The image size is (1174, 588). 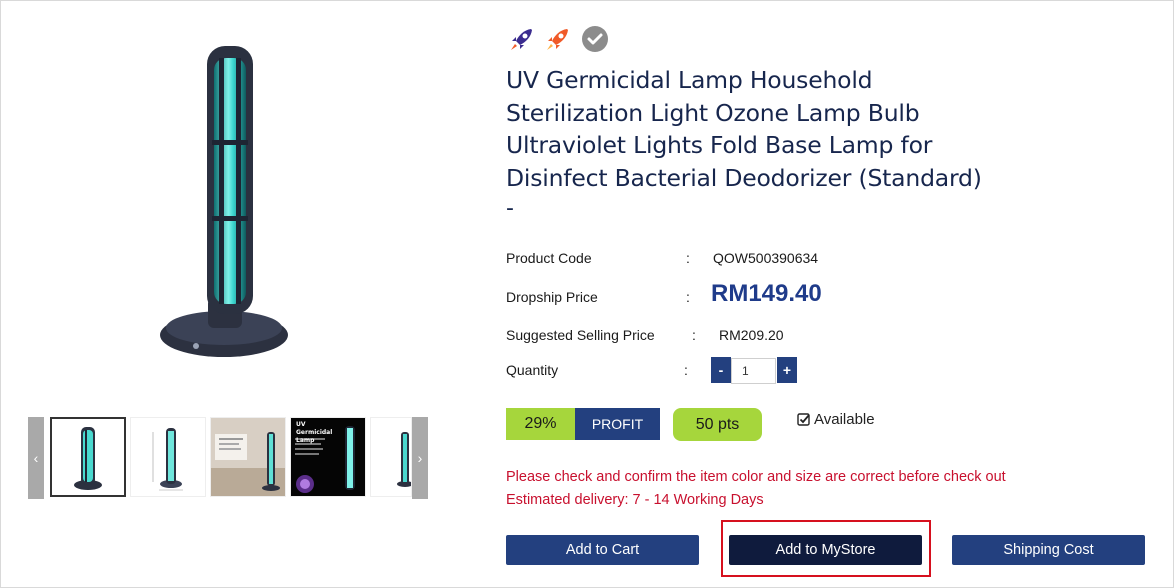 I want to click on profit-label-badge: PROFIT, so click(x=617, y=424).